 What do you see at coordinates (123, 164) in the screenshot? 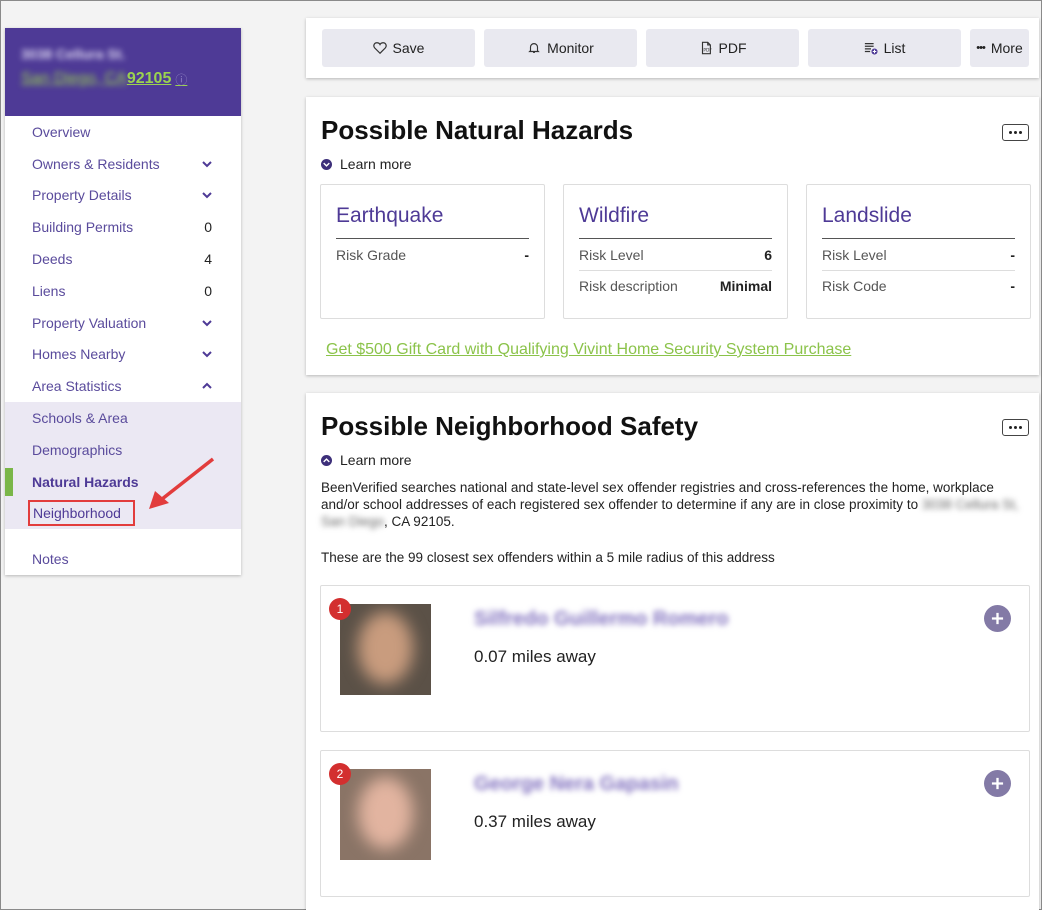
I see `sidebar-item-owners-residents: Owners & Residents` at bounding box center [123, 164].